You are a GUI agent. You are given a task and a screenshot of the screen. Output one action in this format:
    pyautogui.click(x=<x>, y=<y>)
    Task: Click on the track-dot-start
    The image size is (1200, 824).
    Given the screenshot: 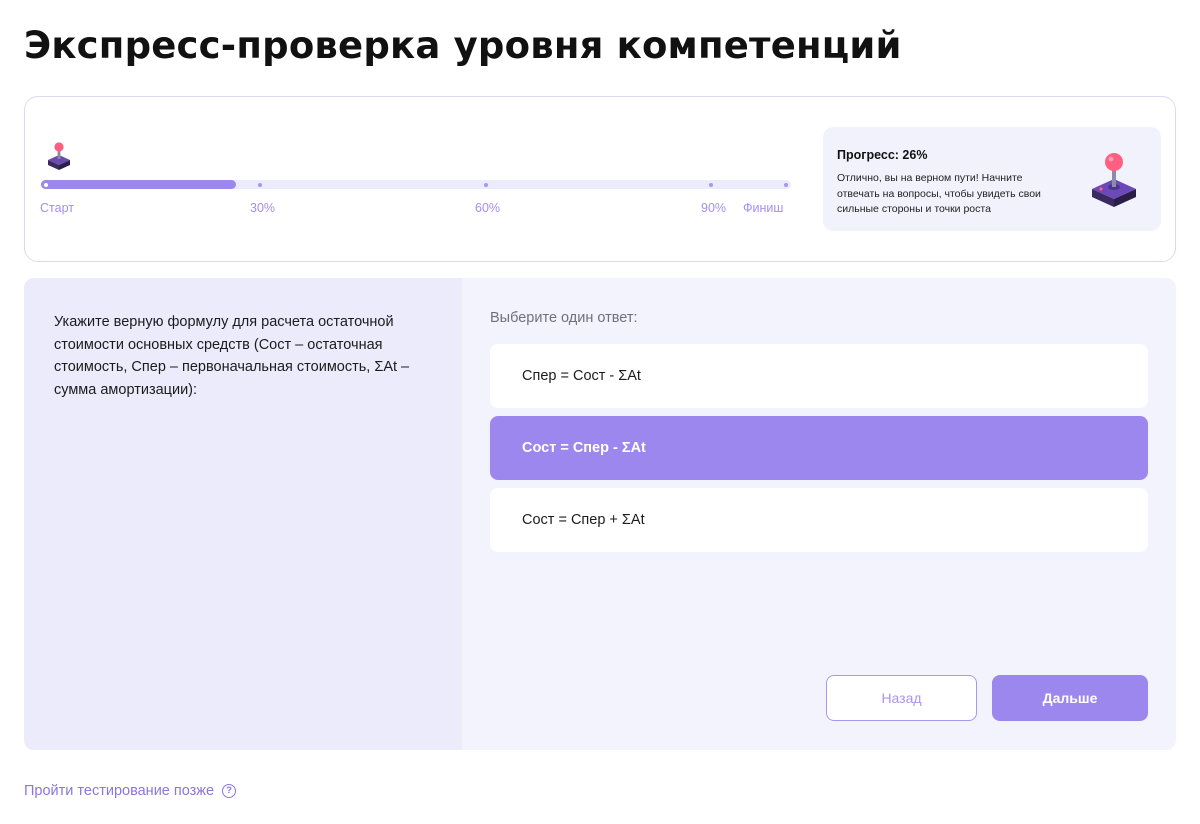 What is the action you would take?
    pyautogui.click(x=46, y=184)
    